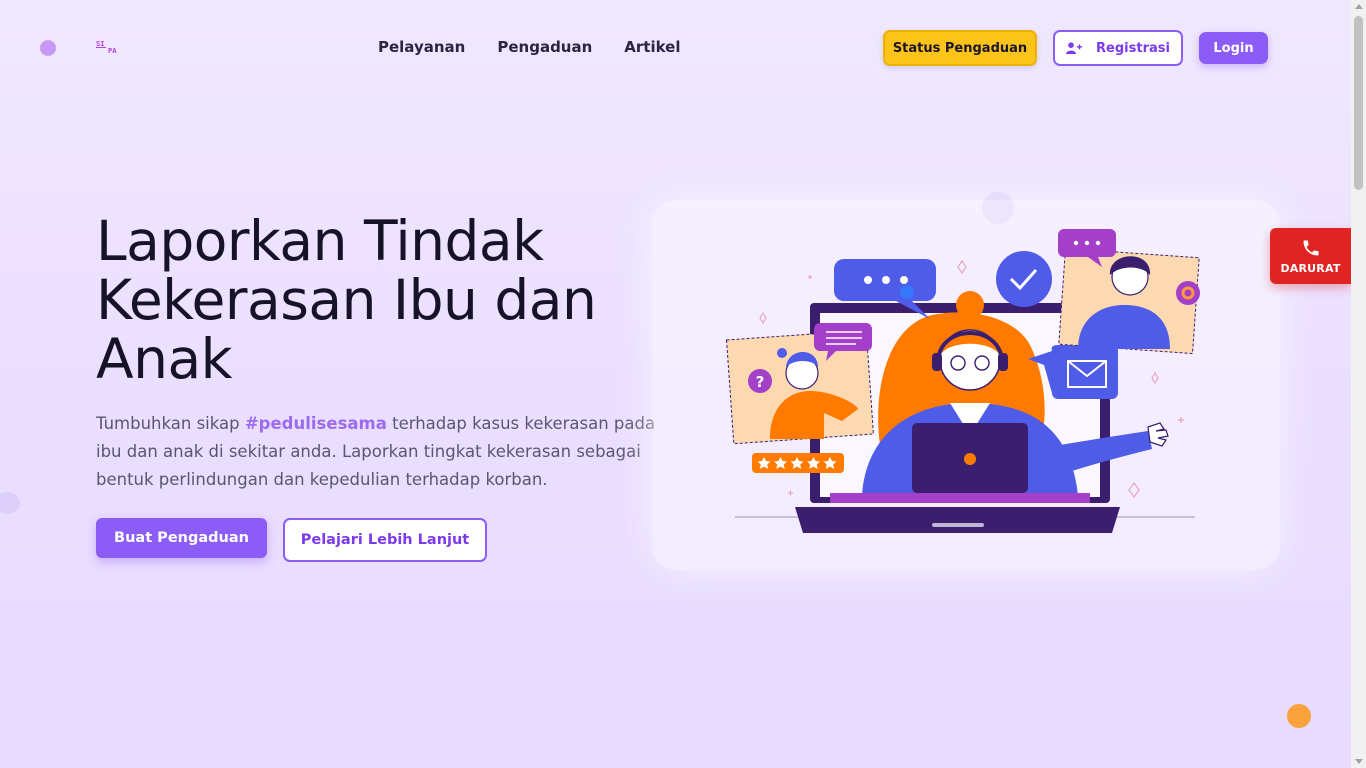 This screenshot has height=768, width=1366. What do you see at coordinates (760, 382) in the screenshot?
I see `question-mark: ?` at bounding box center [760, 382].